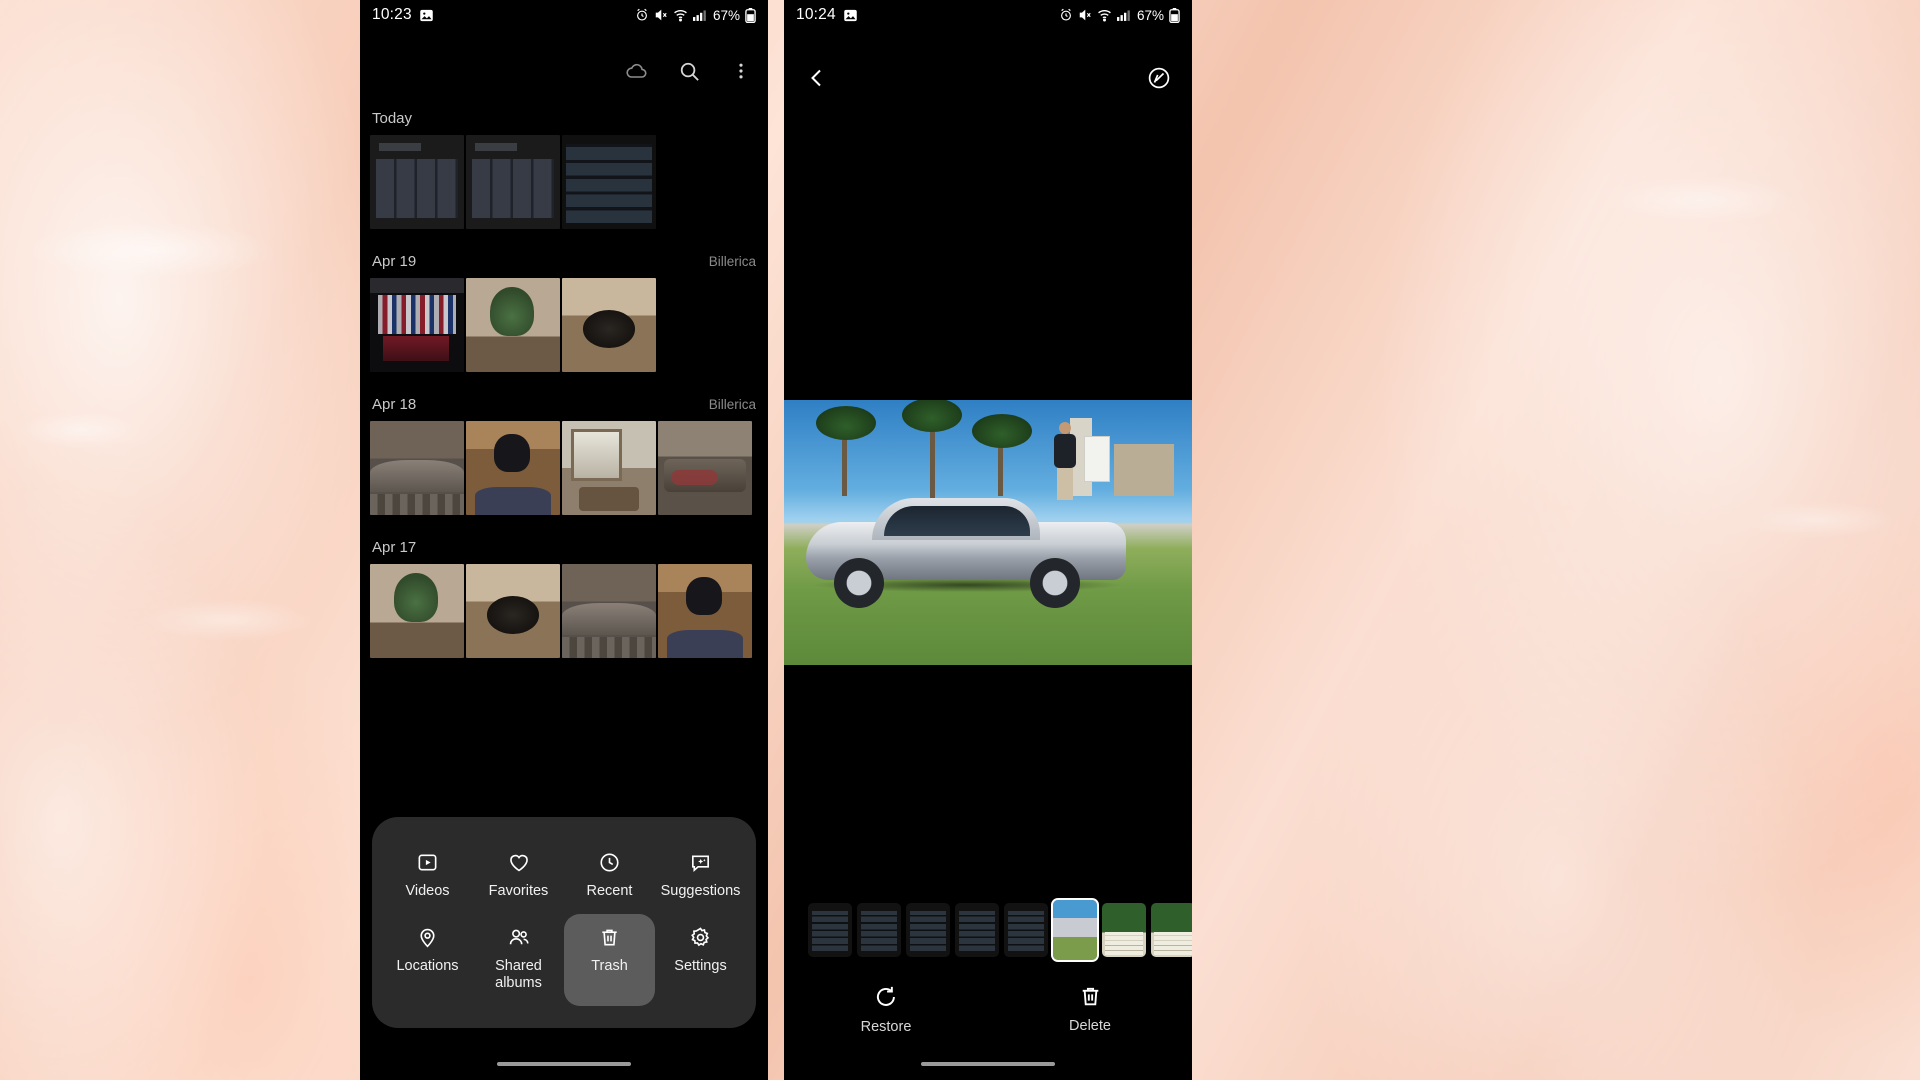 This screenshot has width=1920, height=1080. What do you see at coordinates (966, 552) in the screenshot?
I see `car-toyota-prius` at bounding box center [966, 552].